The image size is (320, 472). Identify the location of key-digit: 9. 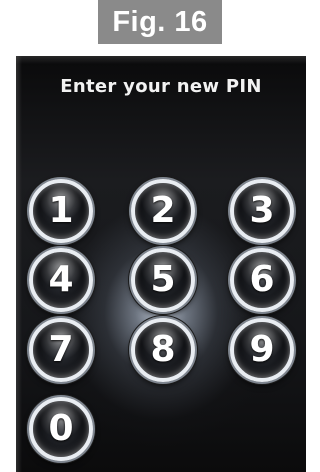
(262, 349).